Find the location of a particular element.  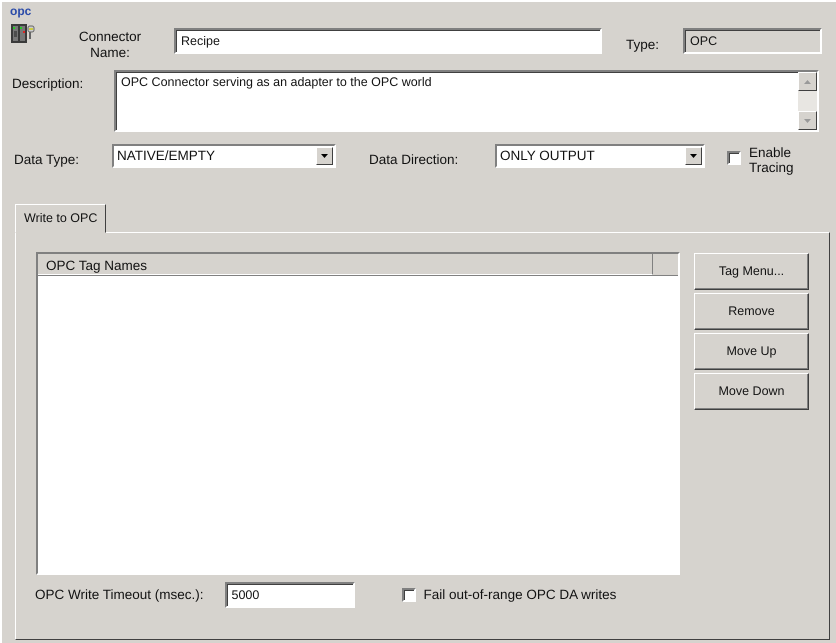

button: Move Down is located at coordinates (751, 391).